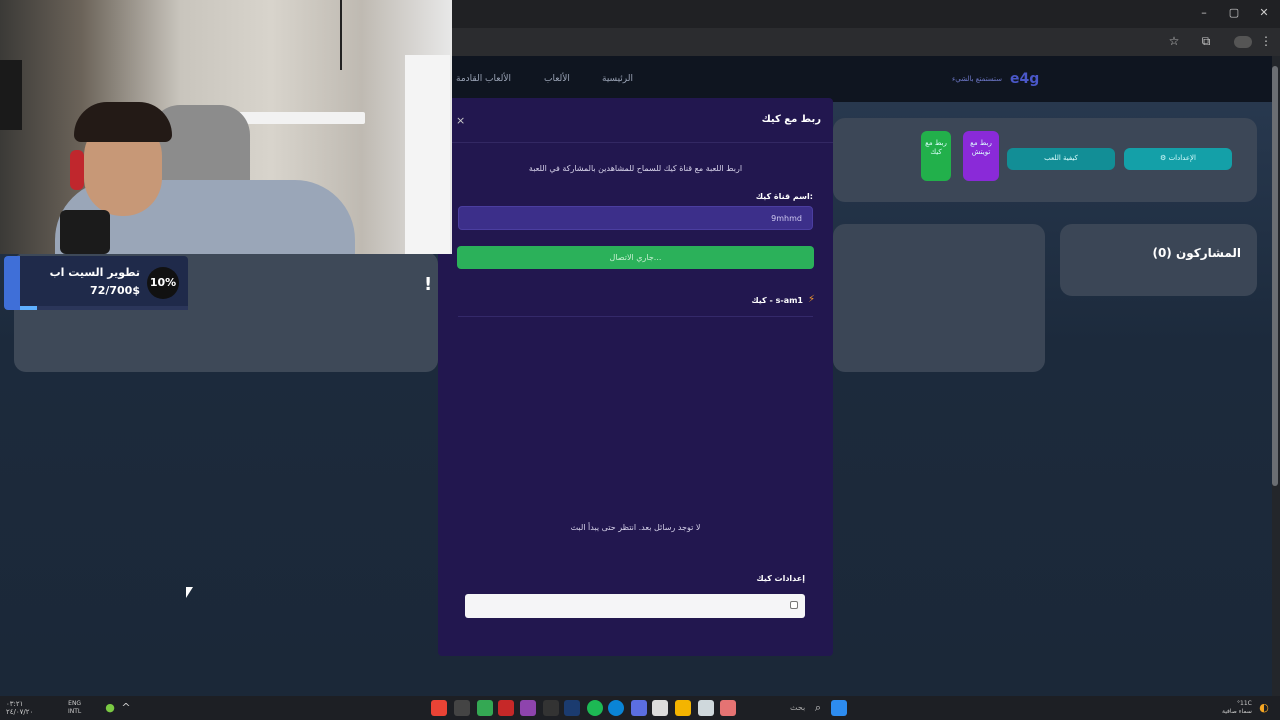 This screenshot has height=720, width=1280. What do you see at coordinates (341, 35) in the screenshot?
I see `webcam-bg-pole` at bounding box center [341, 35].